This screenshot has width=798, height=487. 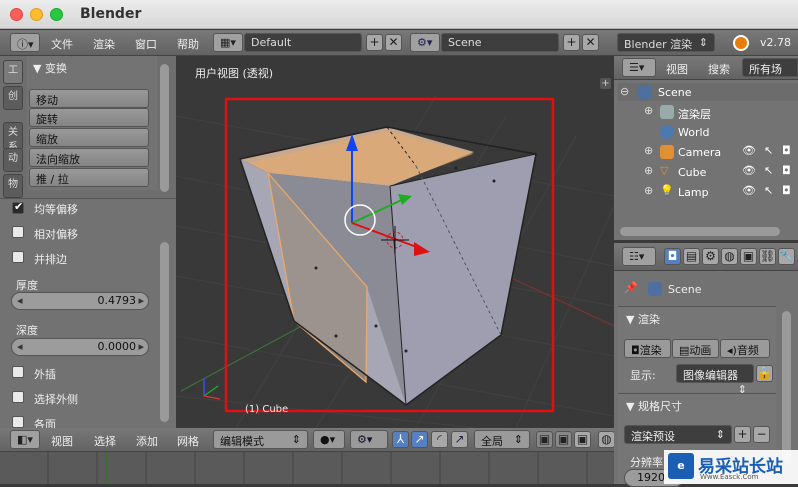 What do you see at coordinates (400, 439) in the screenshot?
I see `manipulator-toggle-icon: ⅄` at bounding box center [400, 439].